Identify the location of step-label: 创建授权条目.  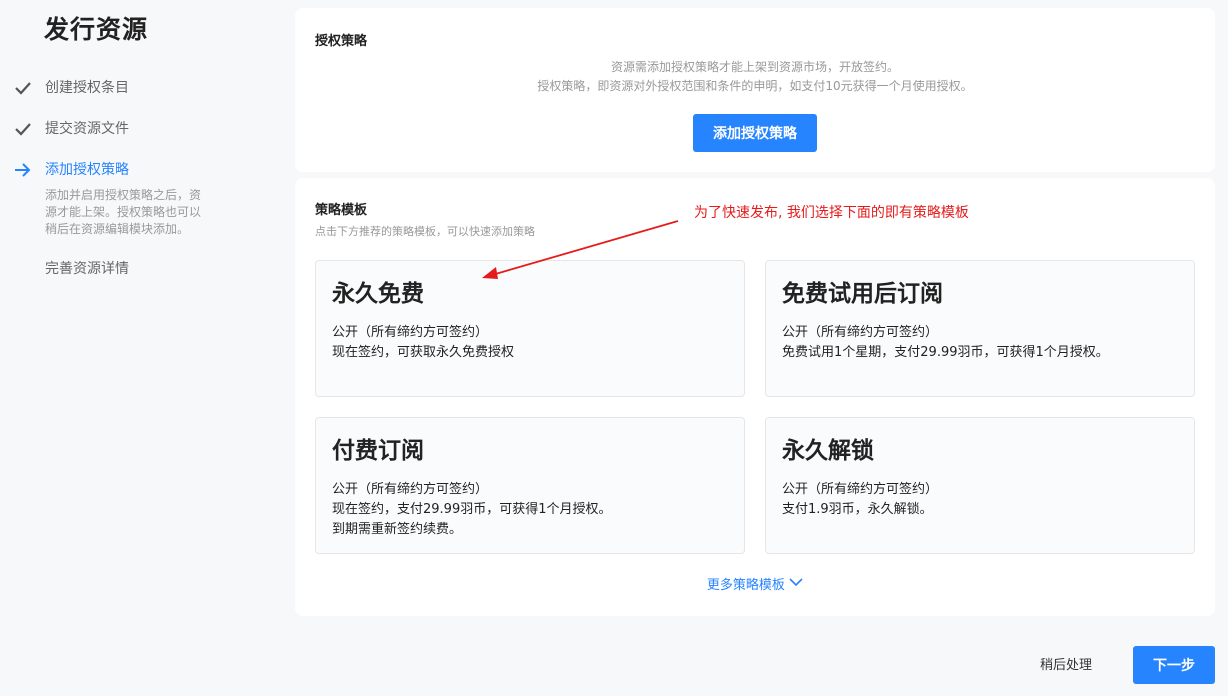
(87, 88).